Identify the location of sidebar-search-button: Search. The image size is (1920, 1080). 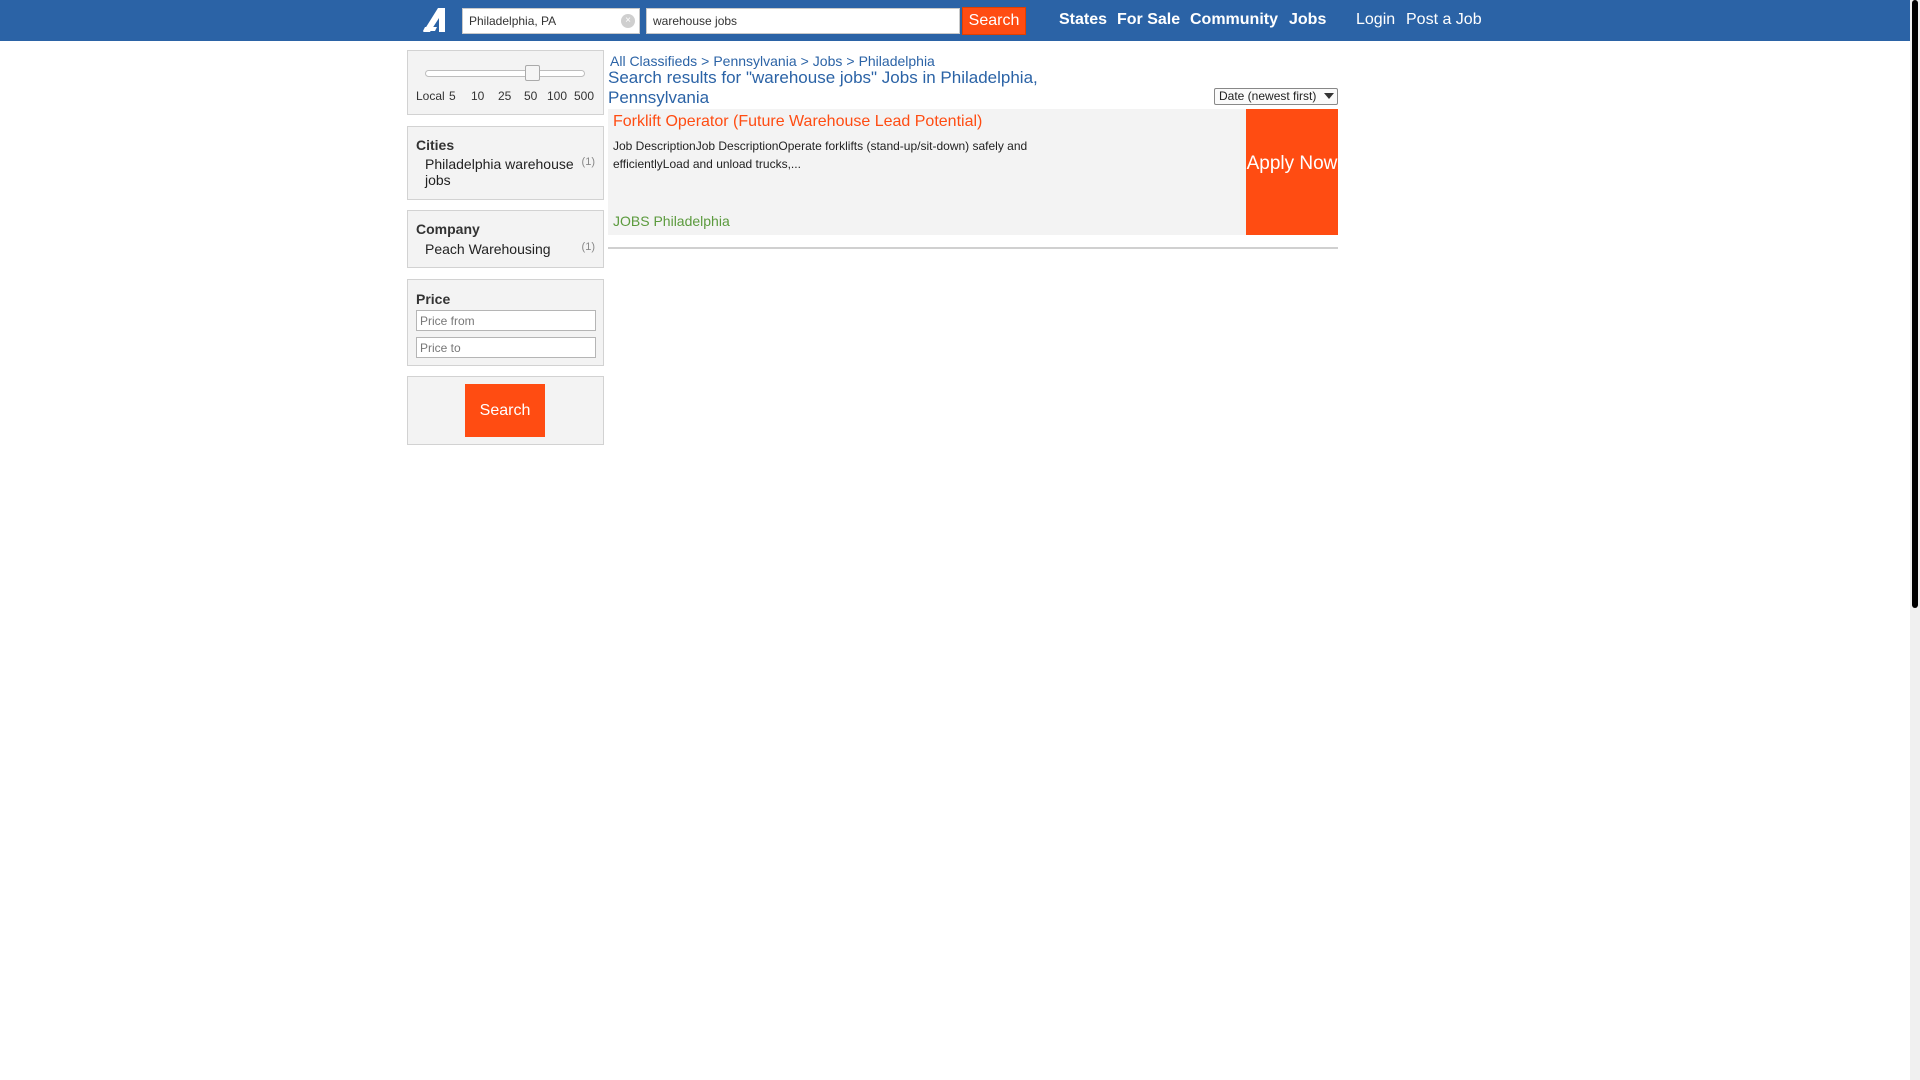
(505, 410).